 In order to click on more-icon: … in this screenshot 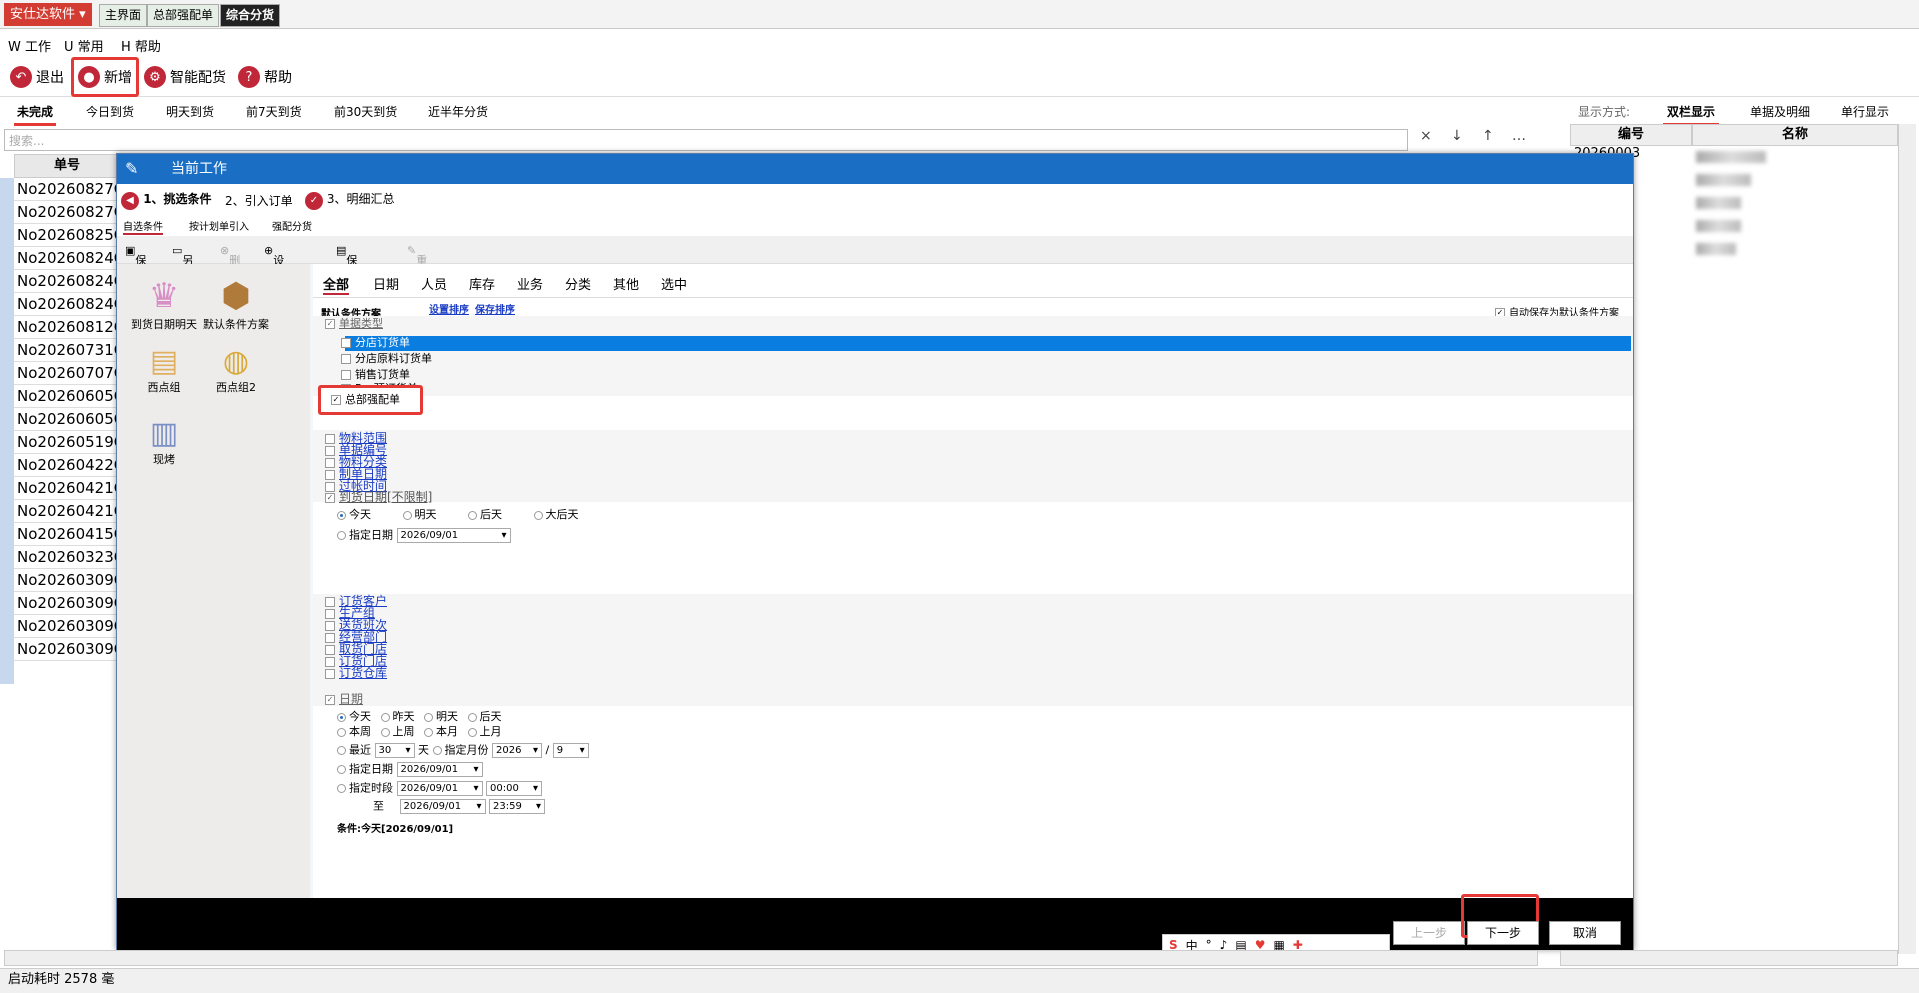, I will do `click(1519, 136)`.